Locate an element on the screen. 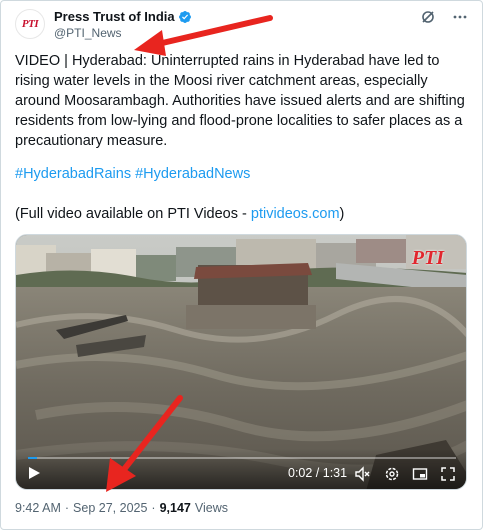  avatar: PTI is located at coordinates (30, 24).